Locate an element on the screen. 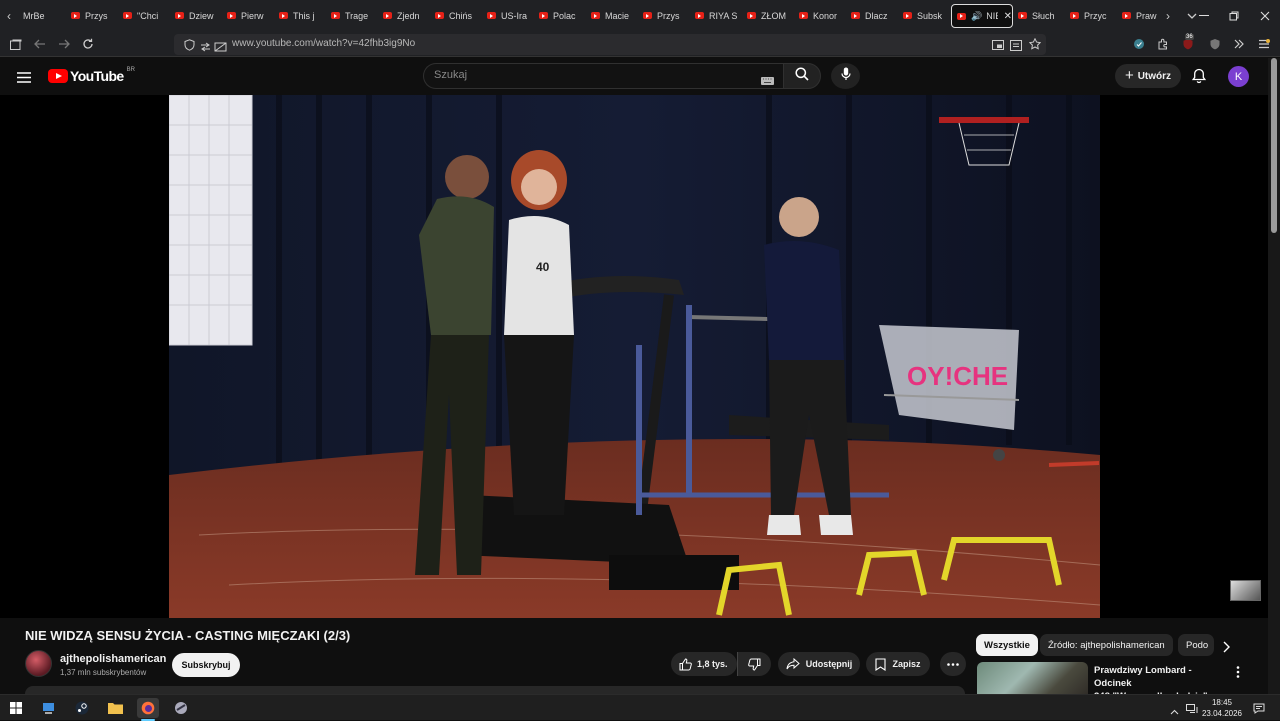 The height and width of the screenshot is (721, 1280). bookmark-star-icon is located at coordinates (1035, 46).